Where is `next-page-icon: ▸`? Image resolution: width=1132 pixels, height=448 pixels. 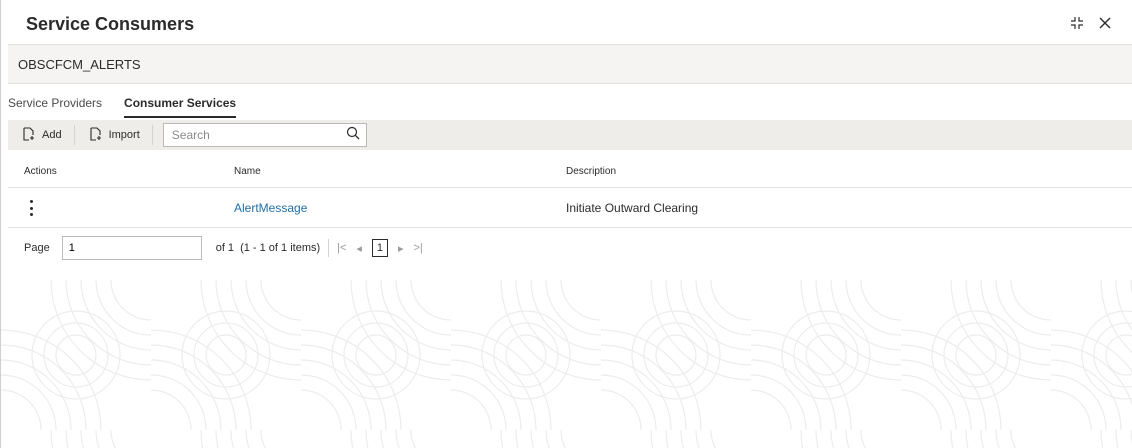
next-page-icon: ▸ is located at coordinates (401, 248).